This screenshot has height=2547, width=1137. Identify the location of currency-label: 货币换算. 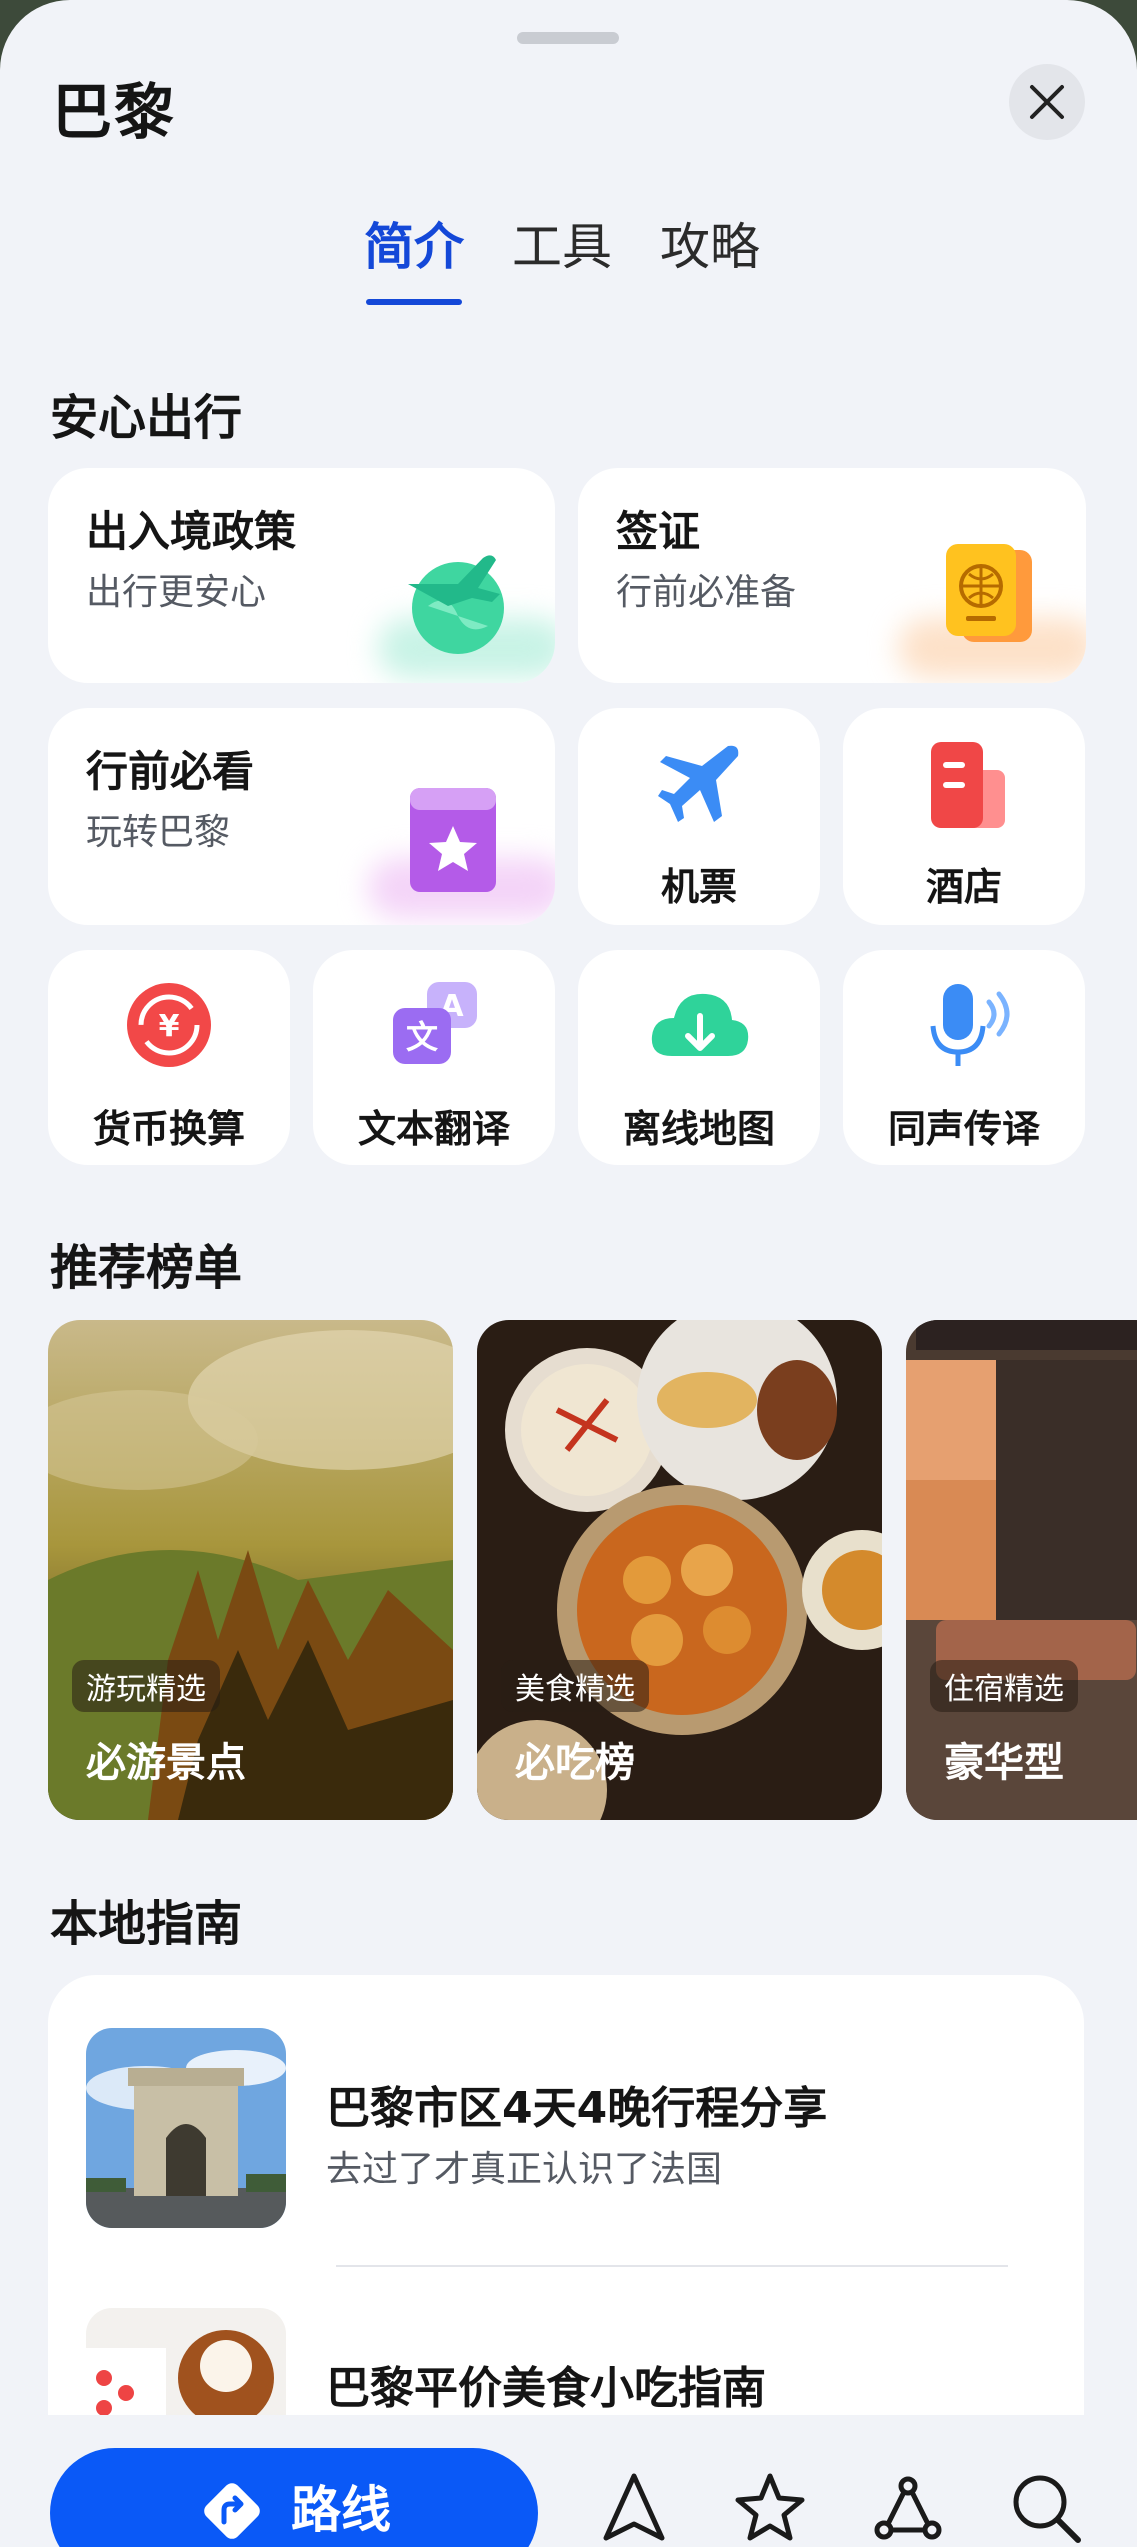
(168, 1129).